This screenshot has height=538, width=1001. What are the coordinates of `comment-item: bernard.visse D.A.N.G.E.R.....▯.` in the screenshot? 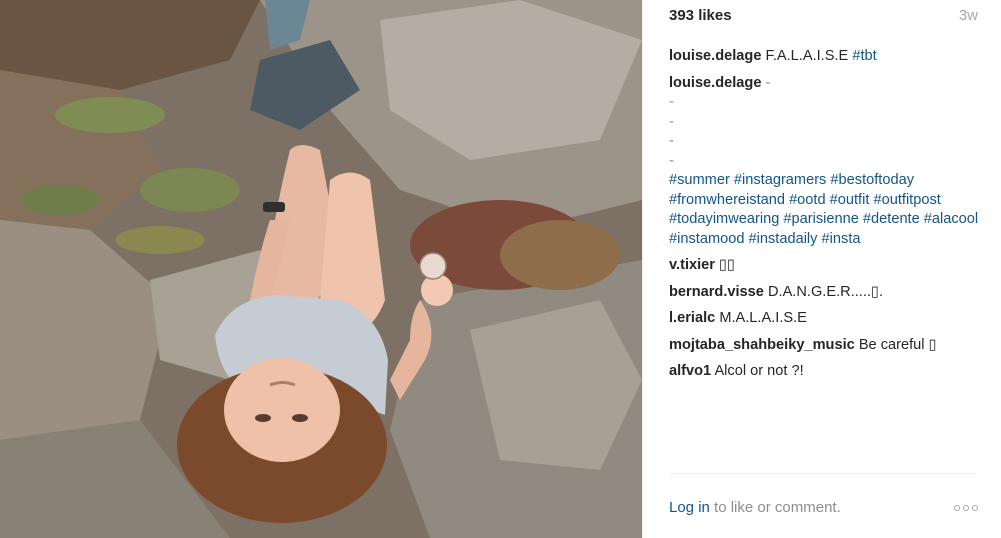 It's located at (826, 293).